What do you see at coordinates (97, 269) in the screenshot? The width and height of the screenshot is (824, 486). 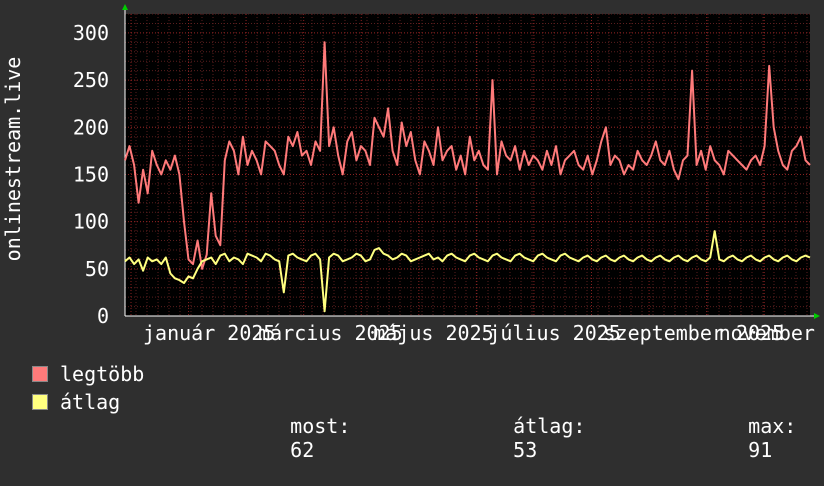 I see `y-tick-label: 50` at bounding box center [97, 269].